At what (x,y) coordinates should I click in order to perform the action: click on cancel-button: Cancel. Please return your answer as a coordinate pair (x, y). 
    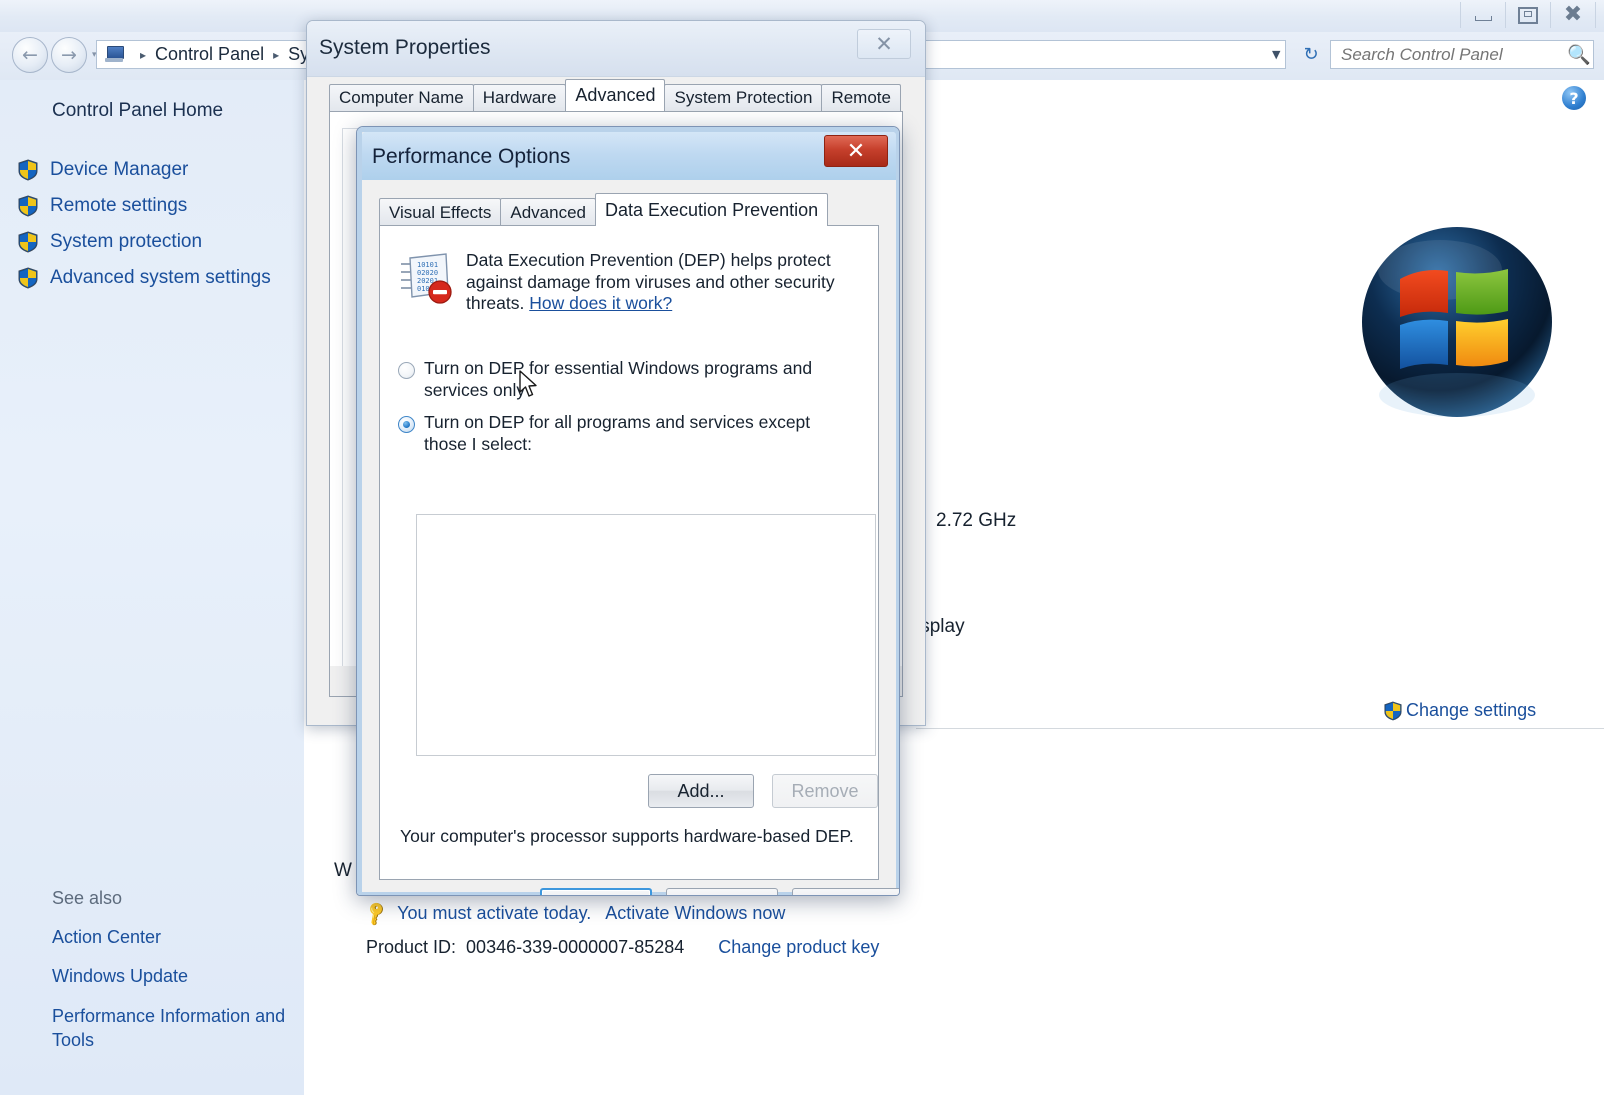
    Looking at the image, I should click on (722, 891).